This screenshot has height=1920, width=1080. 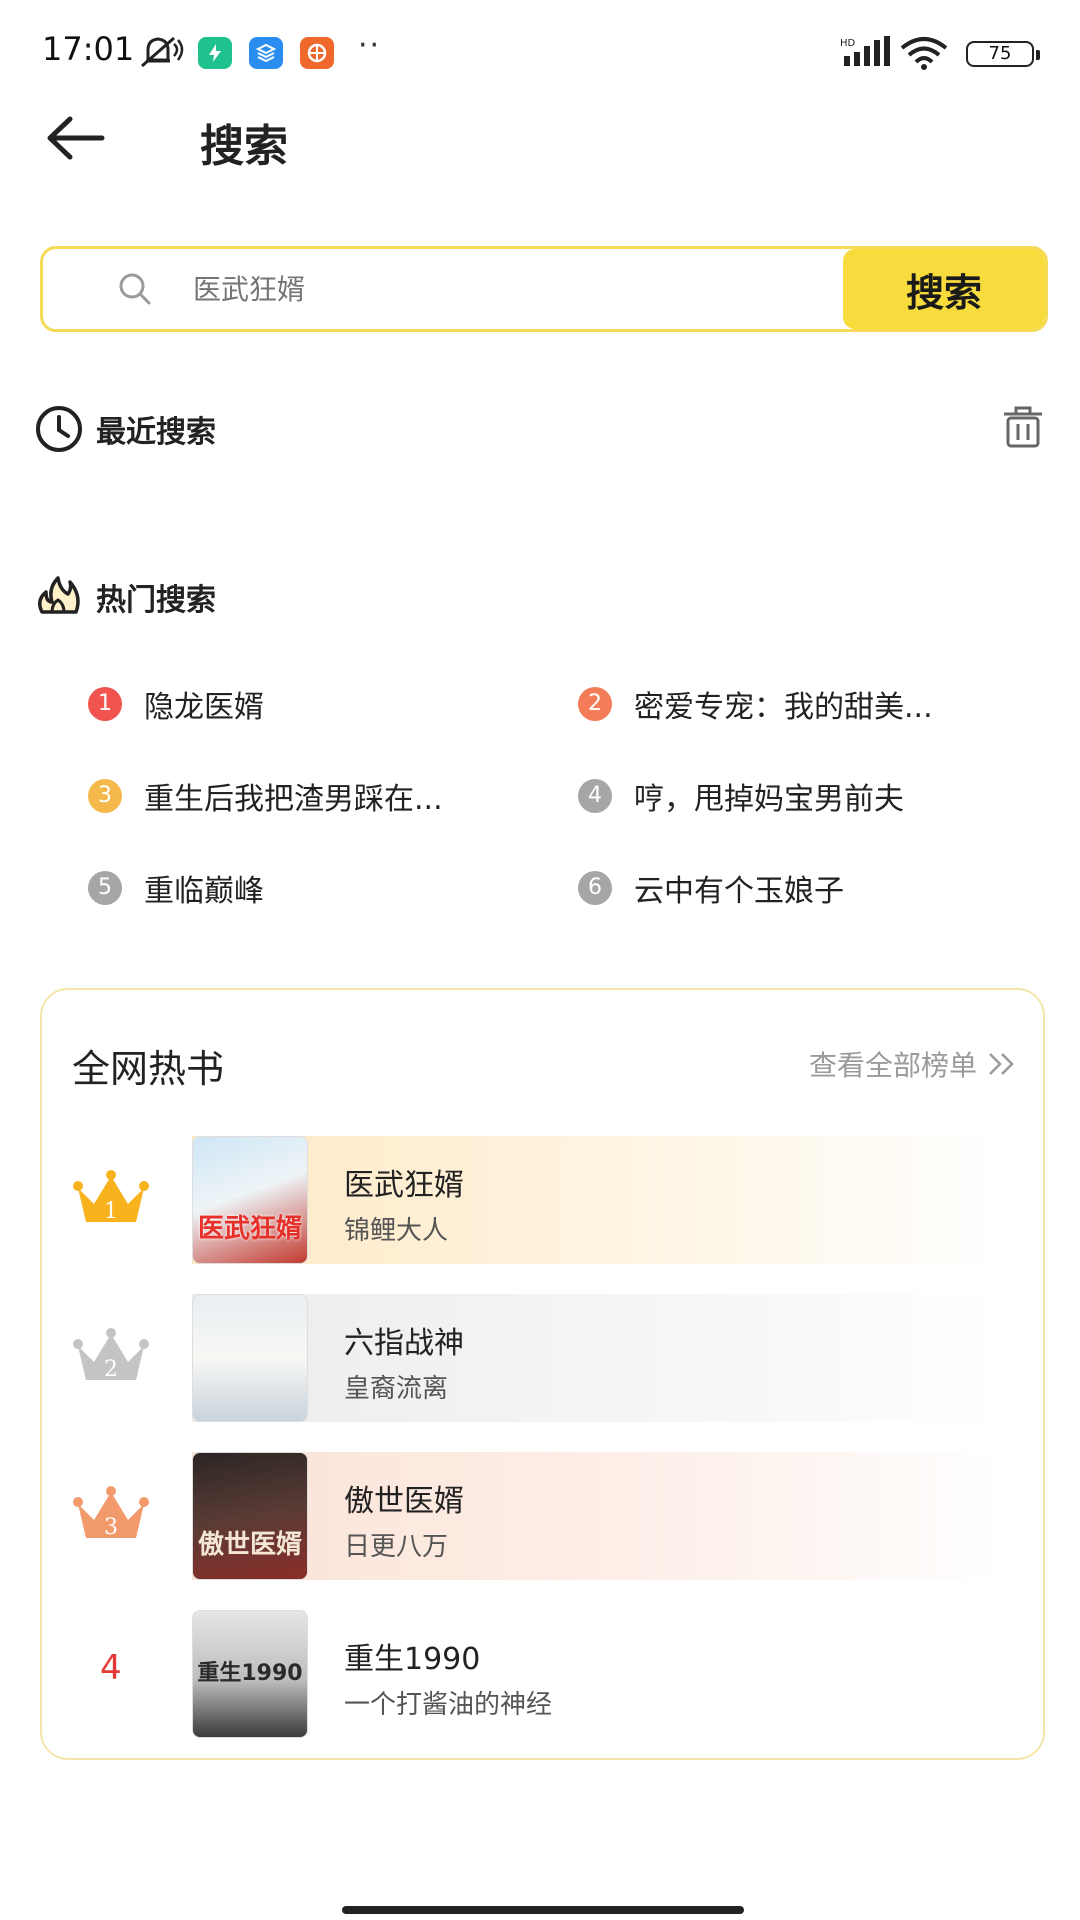 What do you see at coordinates (111, 1527) in the screenshot?
I see `svg-text: 3` at bounding box center [111, 1527].